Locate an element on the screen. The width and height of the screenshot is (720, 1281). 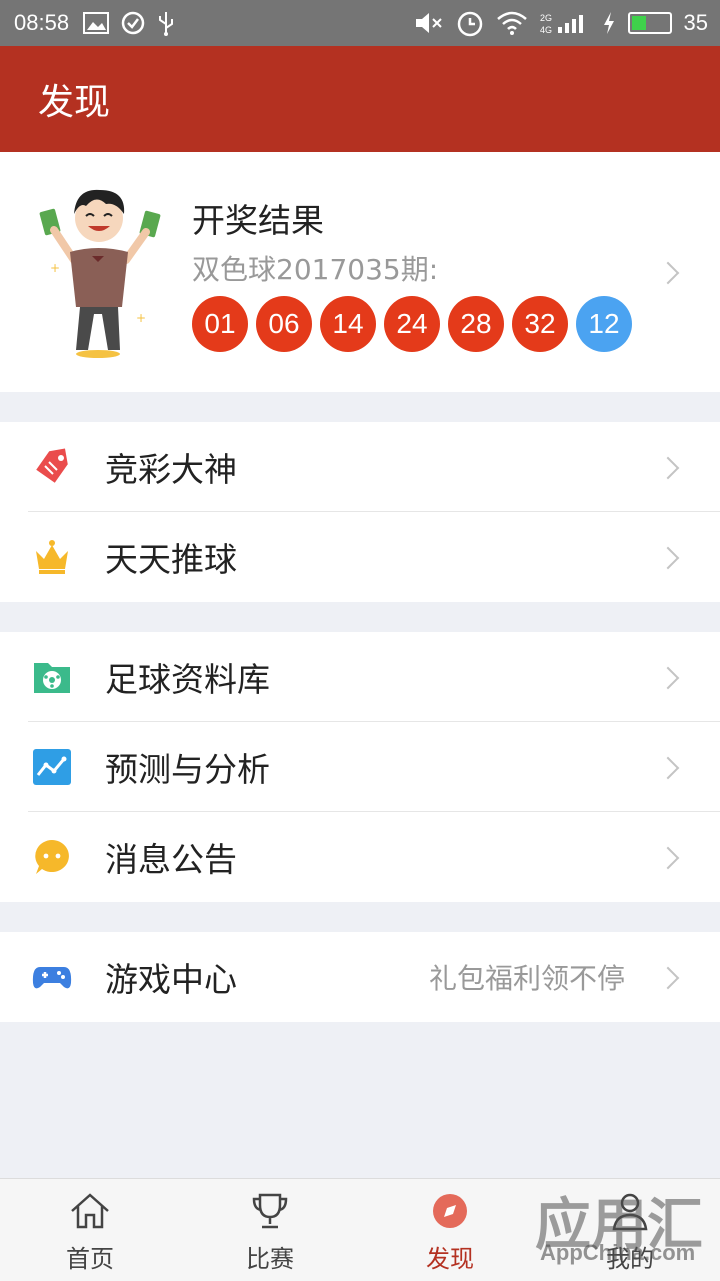
menu-item-jingcai-dashen: 竞彩大神 is located at coordinates (360, 467).